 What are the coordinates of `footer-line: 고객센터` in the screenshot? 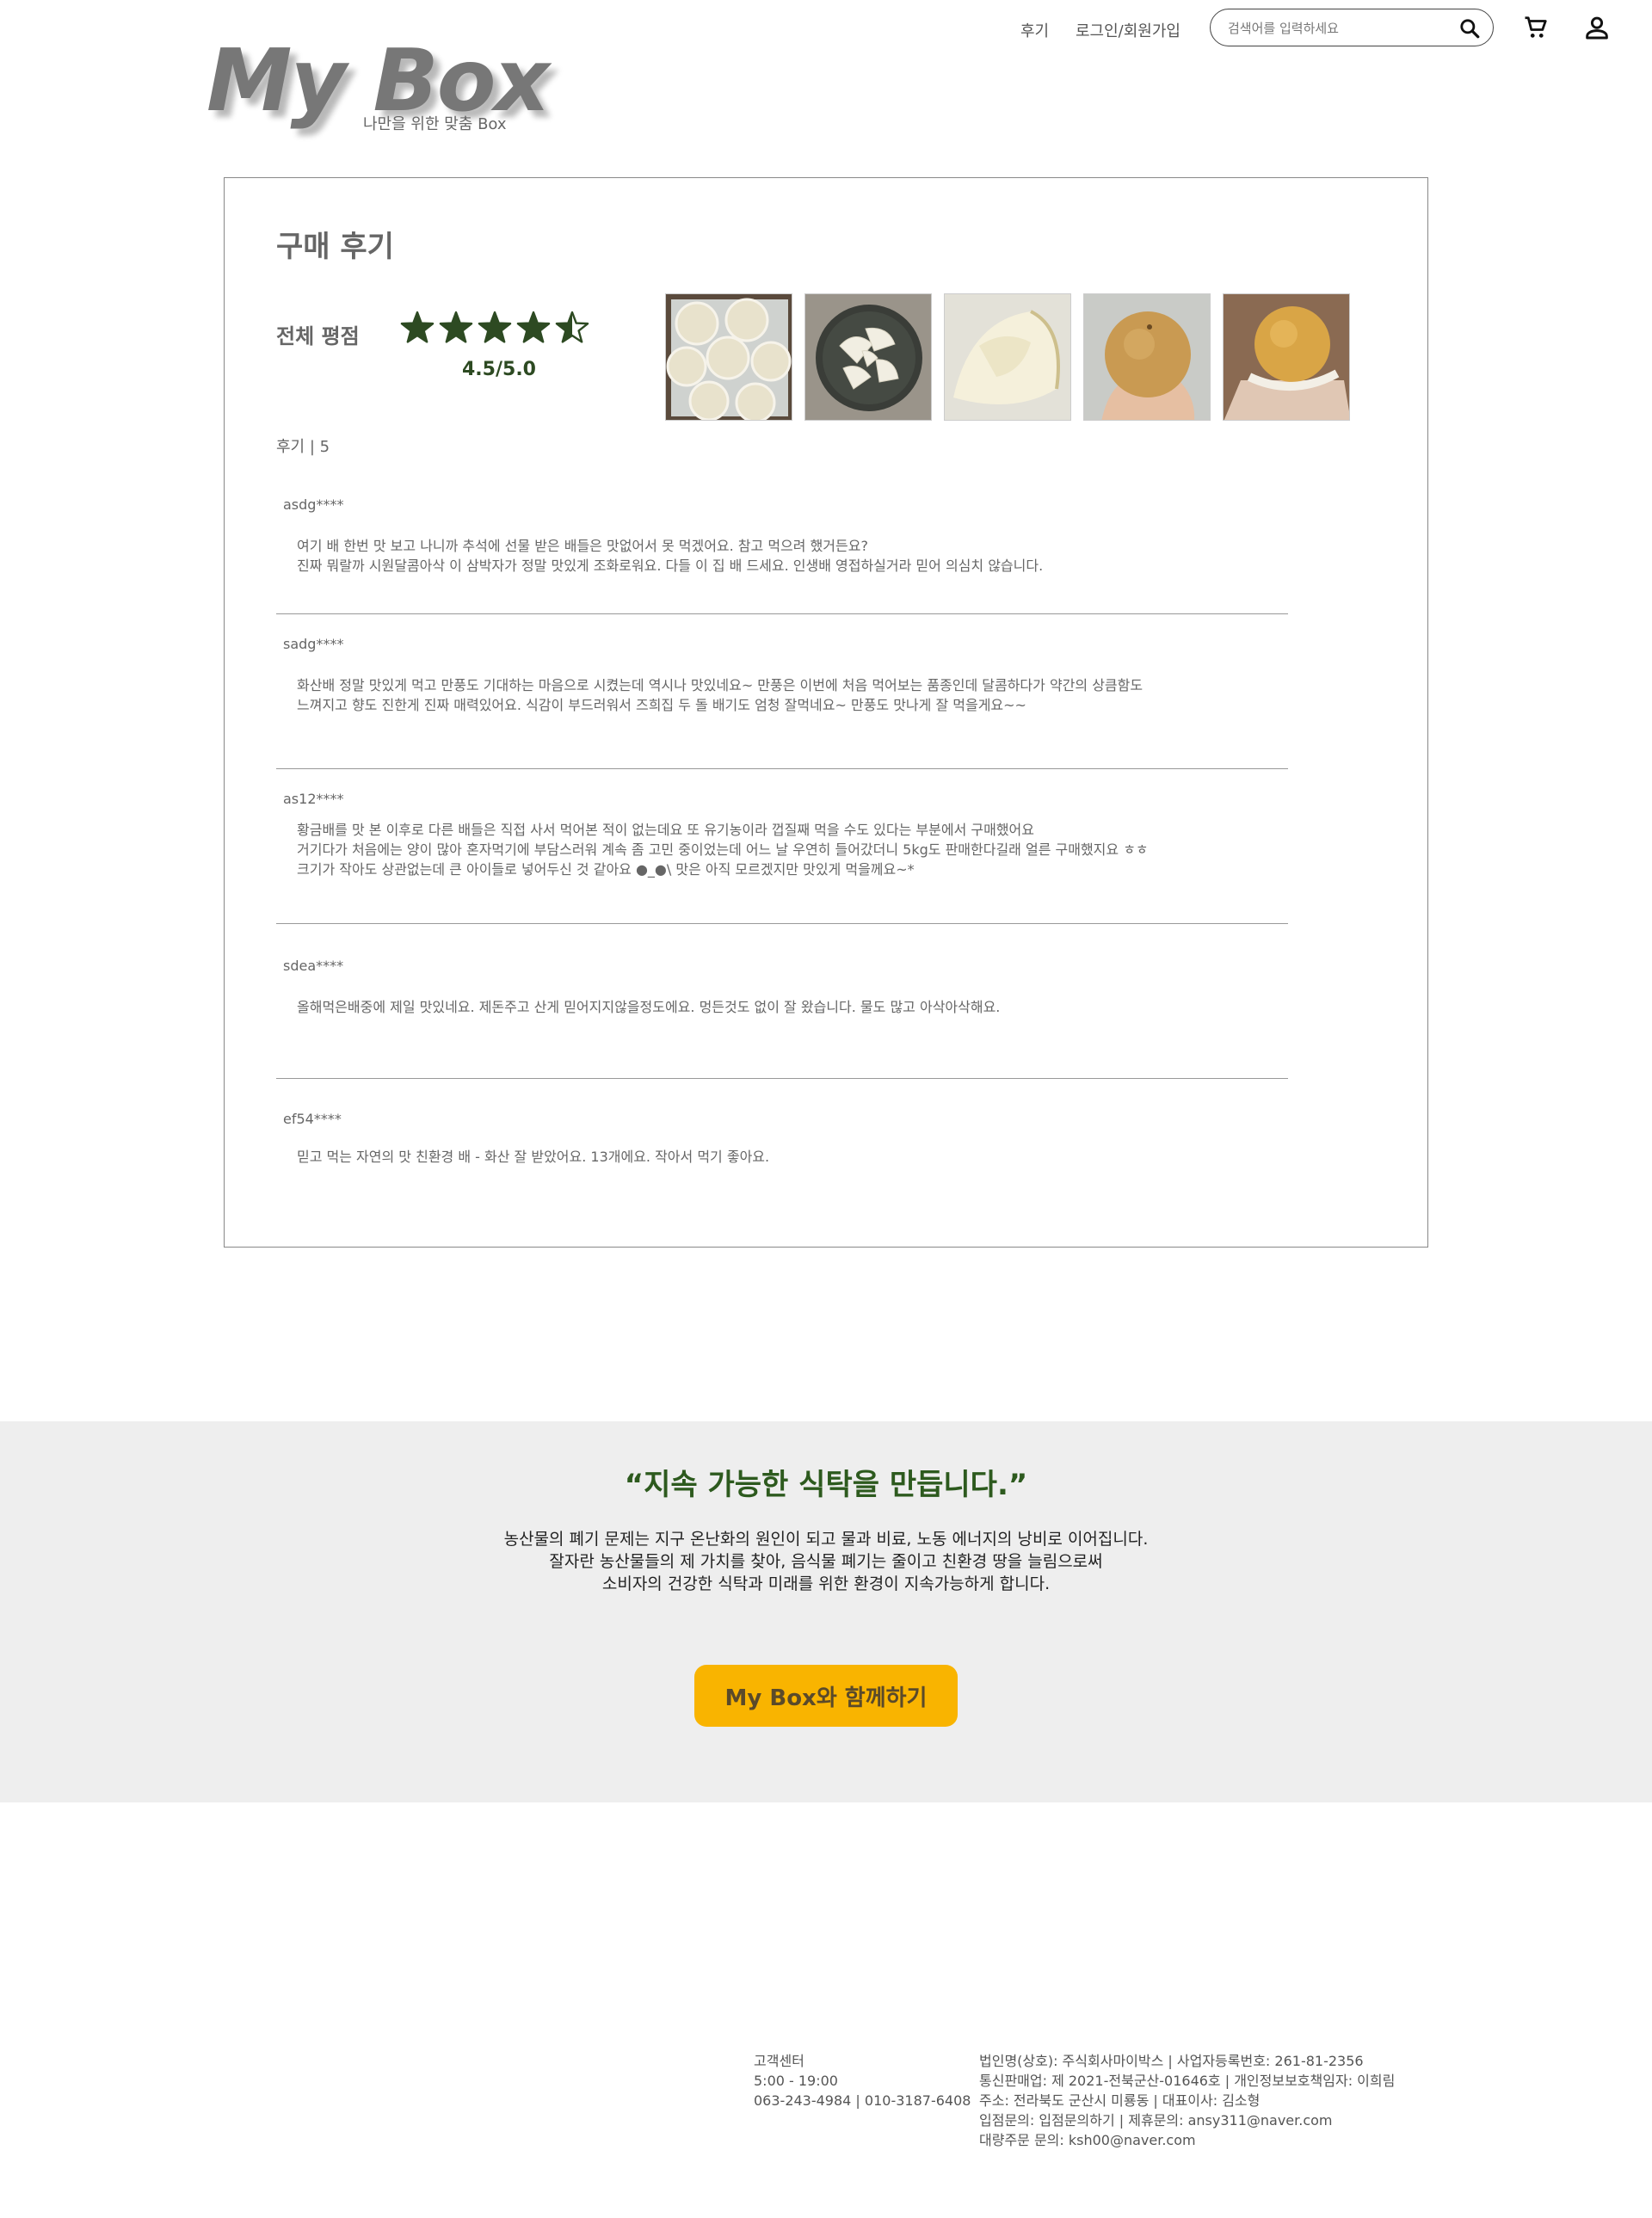 It's located at (779, 2061).